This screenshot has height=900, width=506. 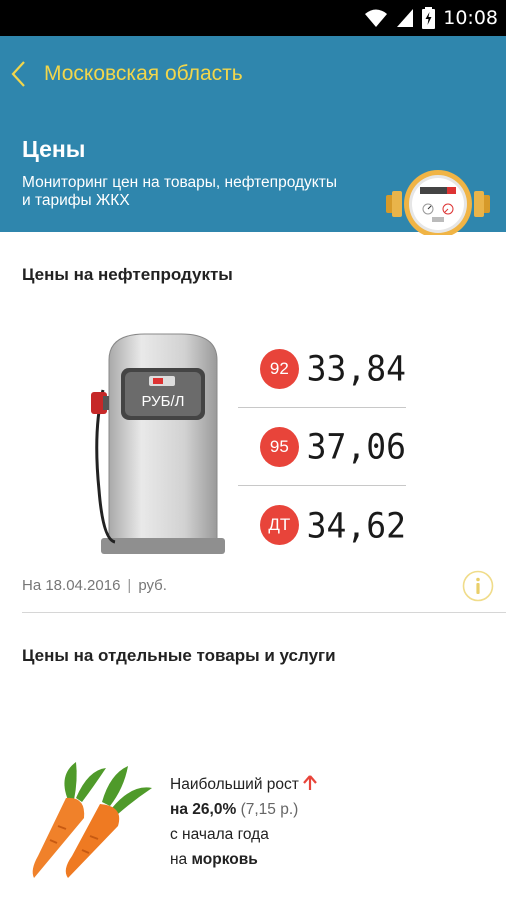 What do you see at coordinates (253, 18) in the screenshot?
I see `status-bar: 10:08` at bounding box center [253, 18].